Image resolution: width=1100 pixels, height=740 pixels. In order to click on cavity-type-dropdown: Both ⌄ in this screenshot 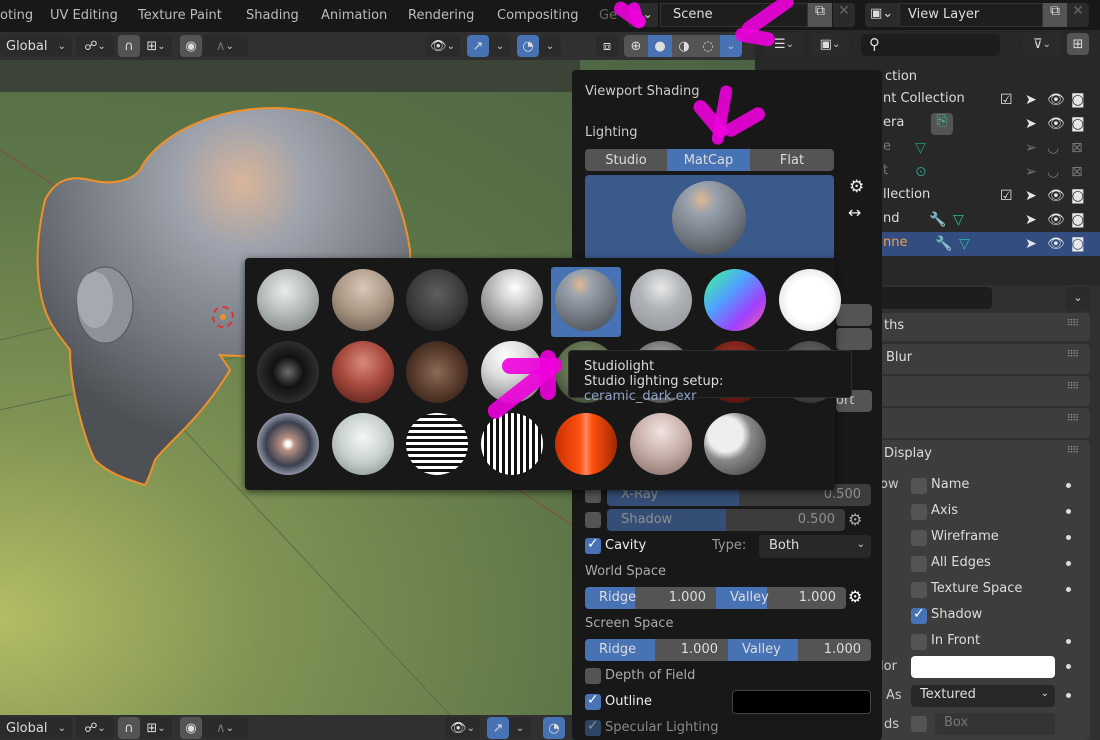, I will do `click(815, 546)`.